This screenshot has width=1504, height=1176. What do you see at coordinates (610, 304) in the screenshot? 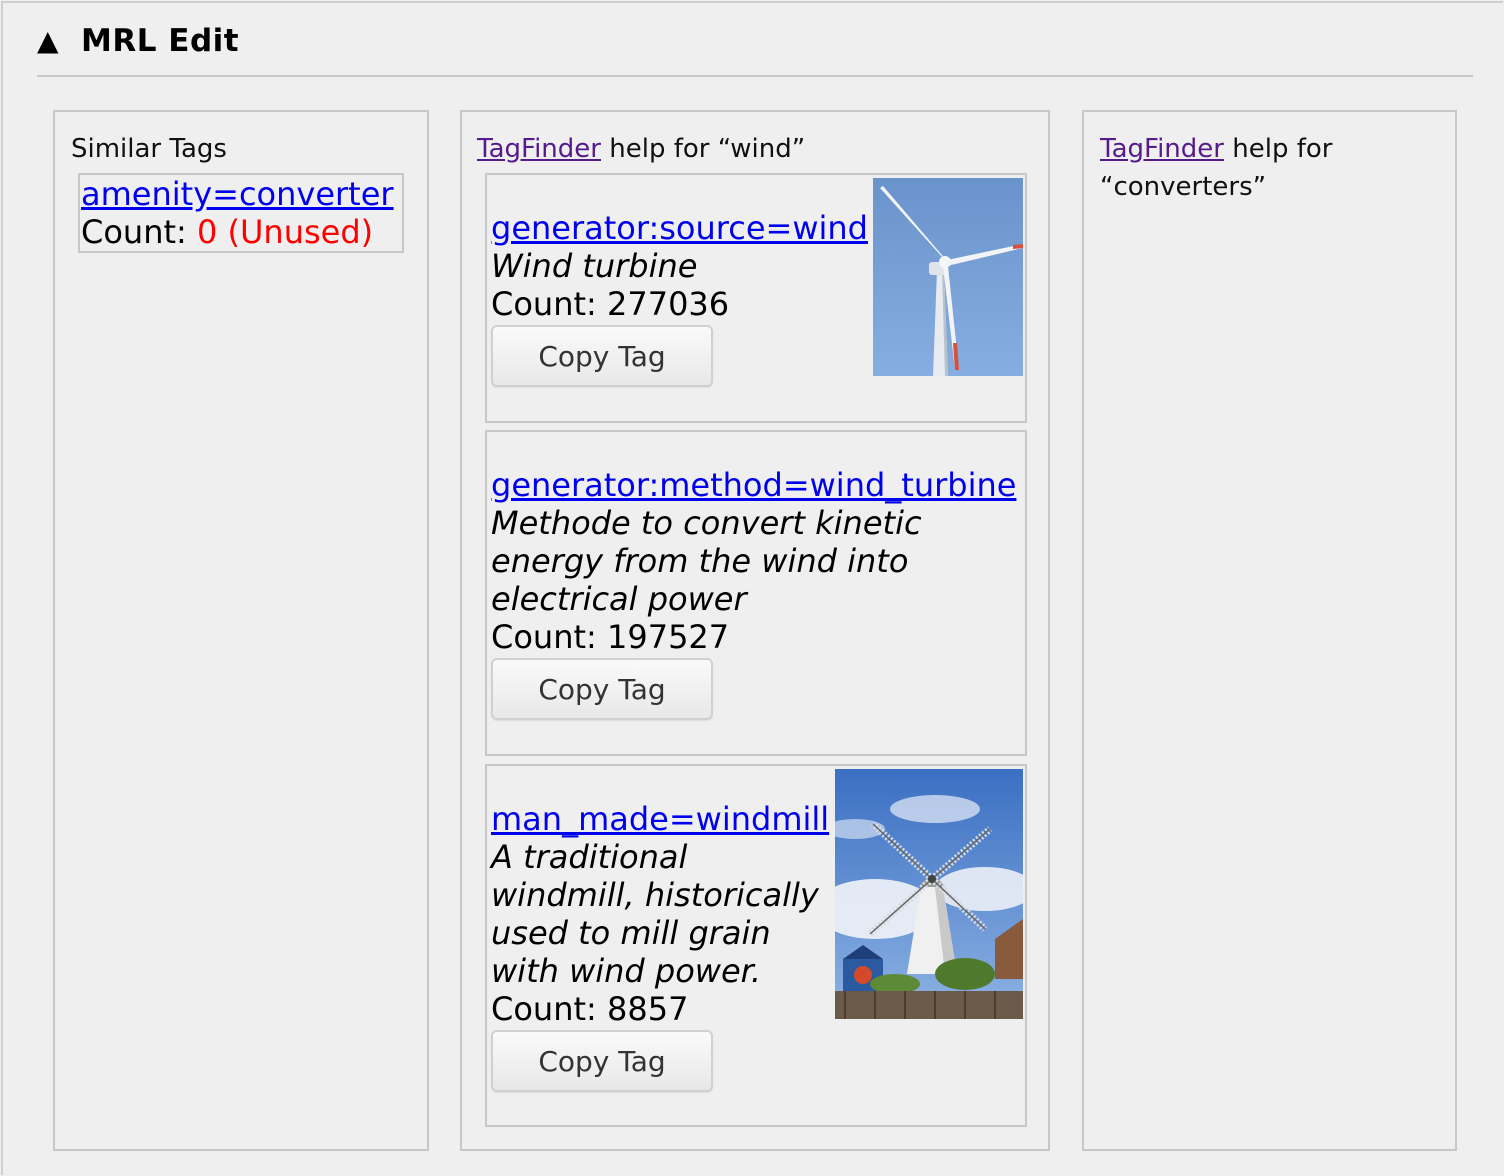
I see `tag-result-count: Count: 277036` at bounding box center [610, 304].